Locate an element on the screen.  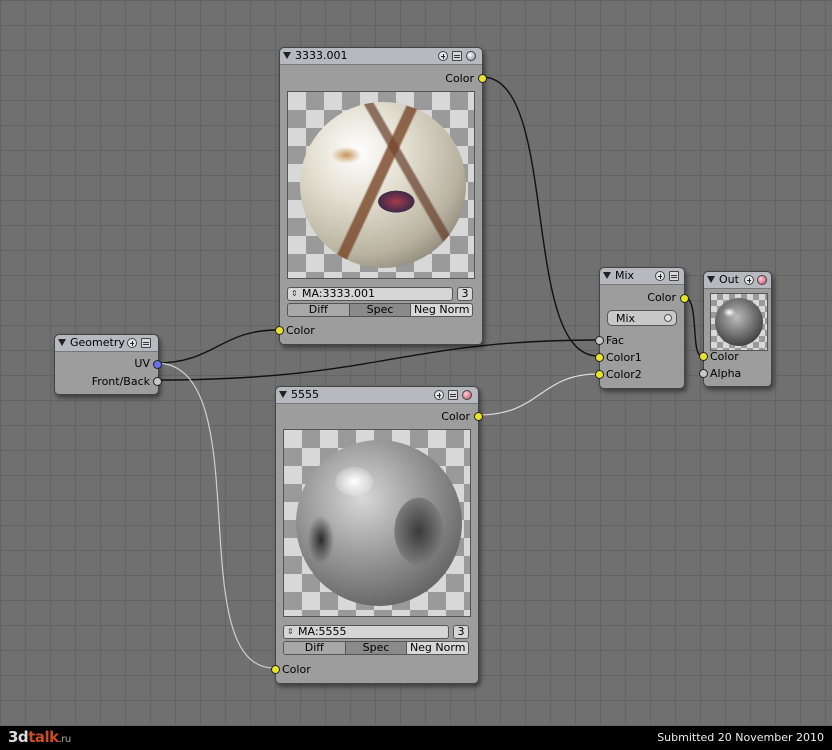
node-title: 5555 is located at coordinates (305, 394).